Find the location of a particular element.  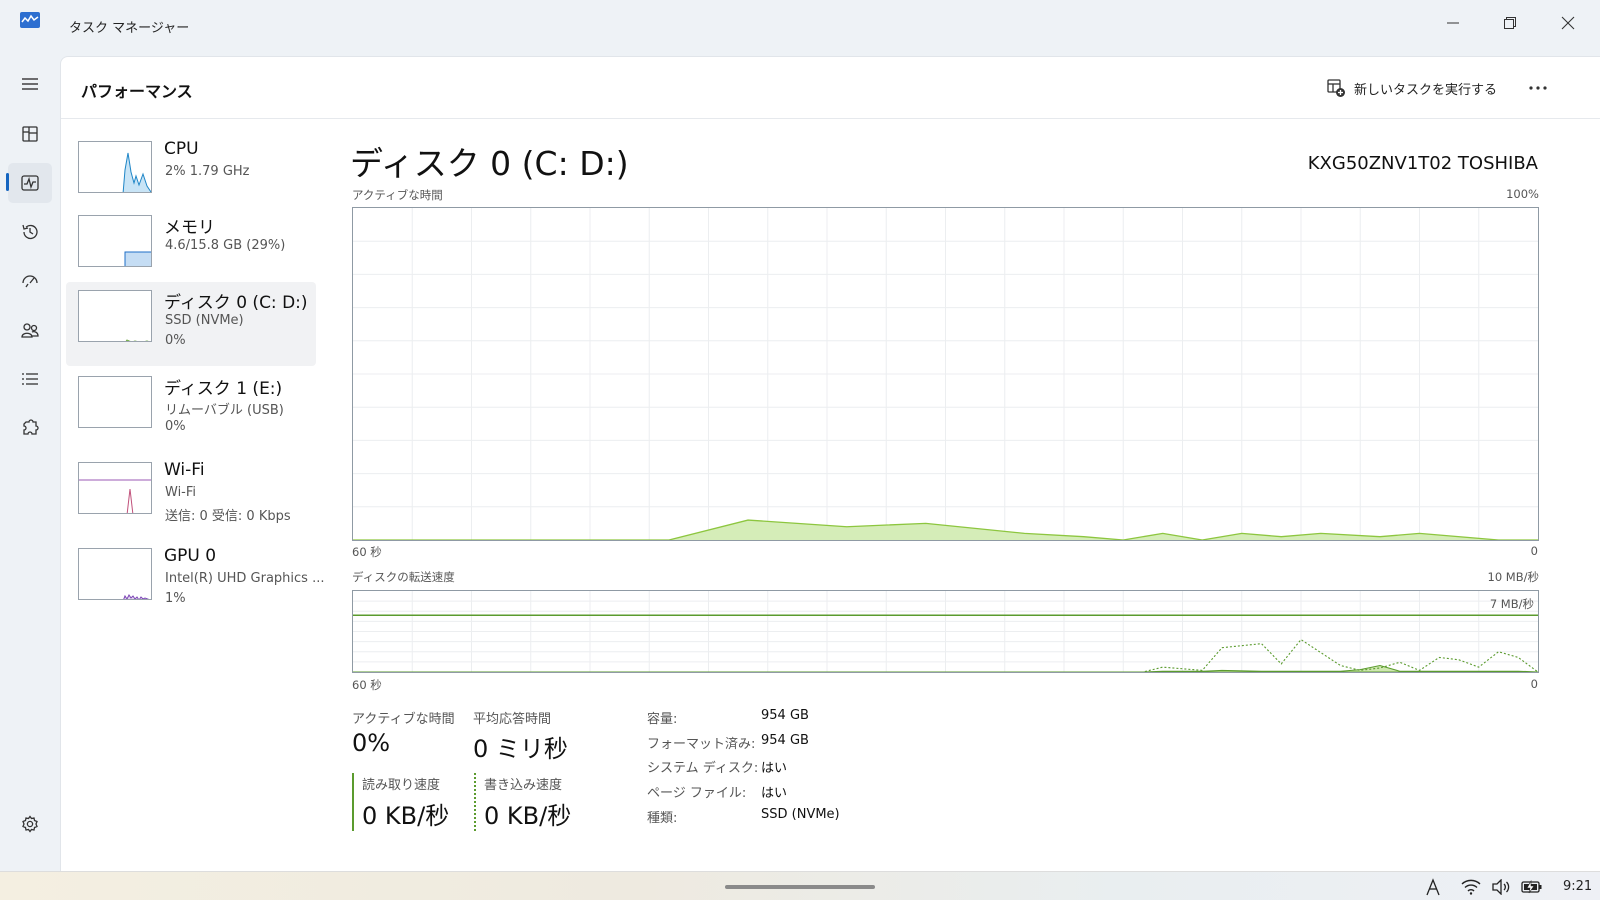

disk-model: KXG50ZNV1T02 TOSHIBA is located at coordinates (1422, 163).